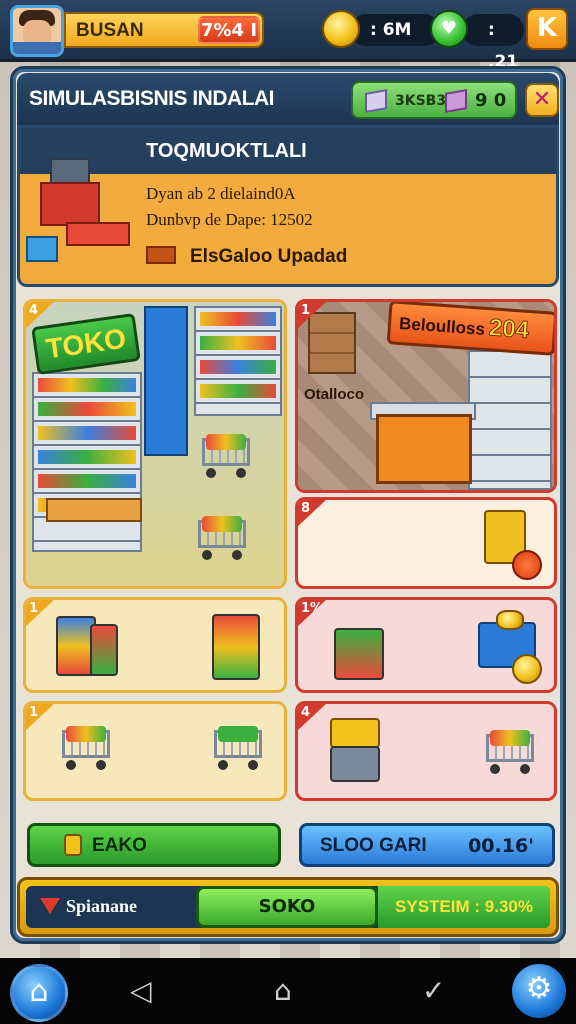 Image resolution: width=576 pixels, height=1024 pixels. I want to click on info-title: TOQMUOKTLALI, so click(226, 151).